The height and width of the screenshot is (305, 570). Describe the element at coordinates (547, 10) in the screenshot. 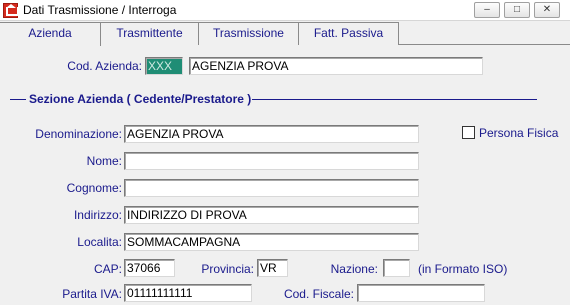

I see `close-button: ✕` at that location.